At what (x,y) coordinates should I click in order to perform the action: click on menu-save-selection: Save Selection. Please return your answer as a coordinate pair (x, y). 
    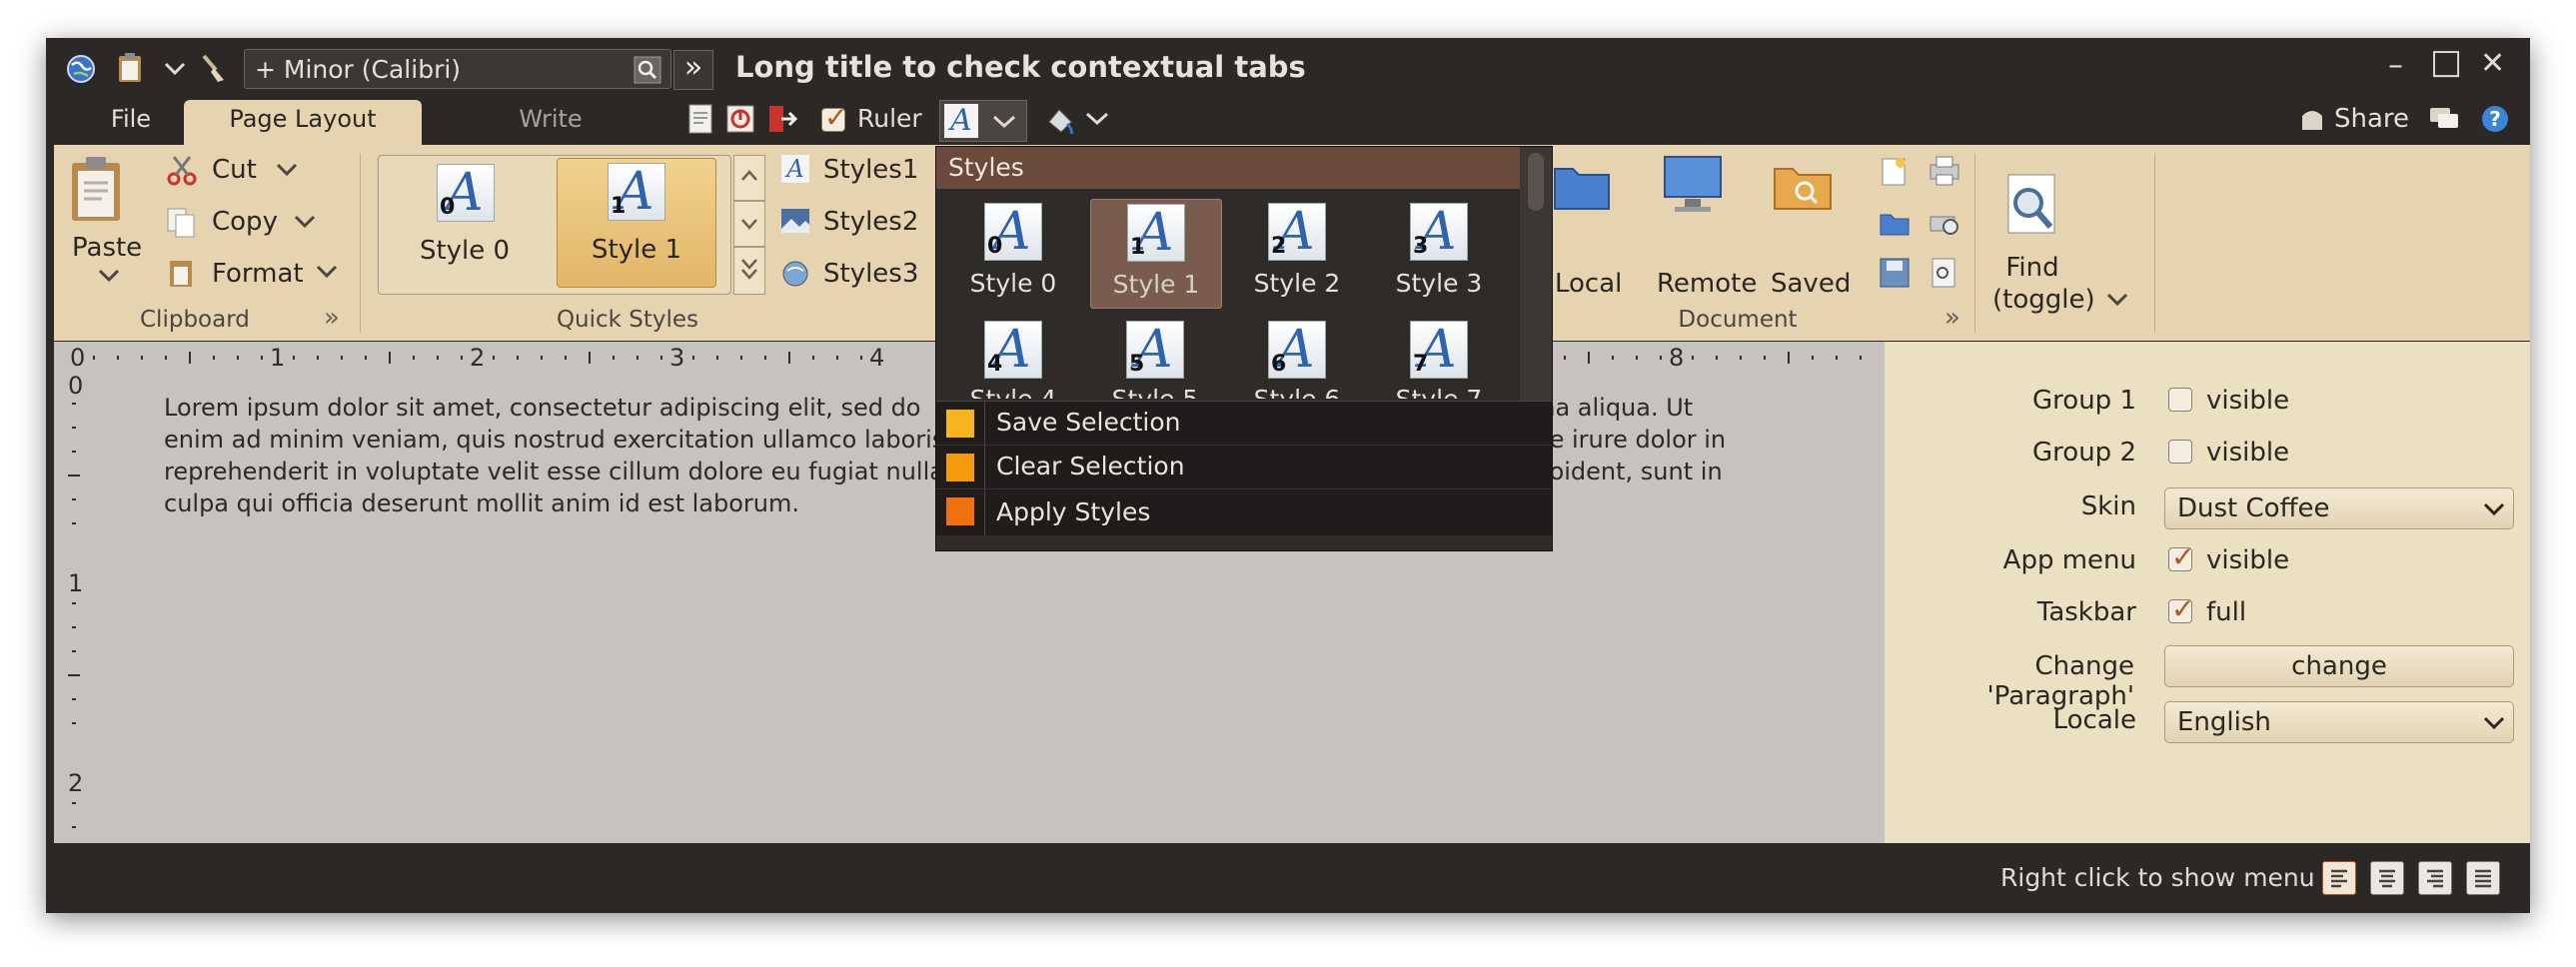
    Looking at the image, I should click on (1244, 424).